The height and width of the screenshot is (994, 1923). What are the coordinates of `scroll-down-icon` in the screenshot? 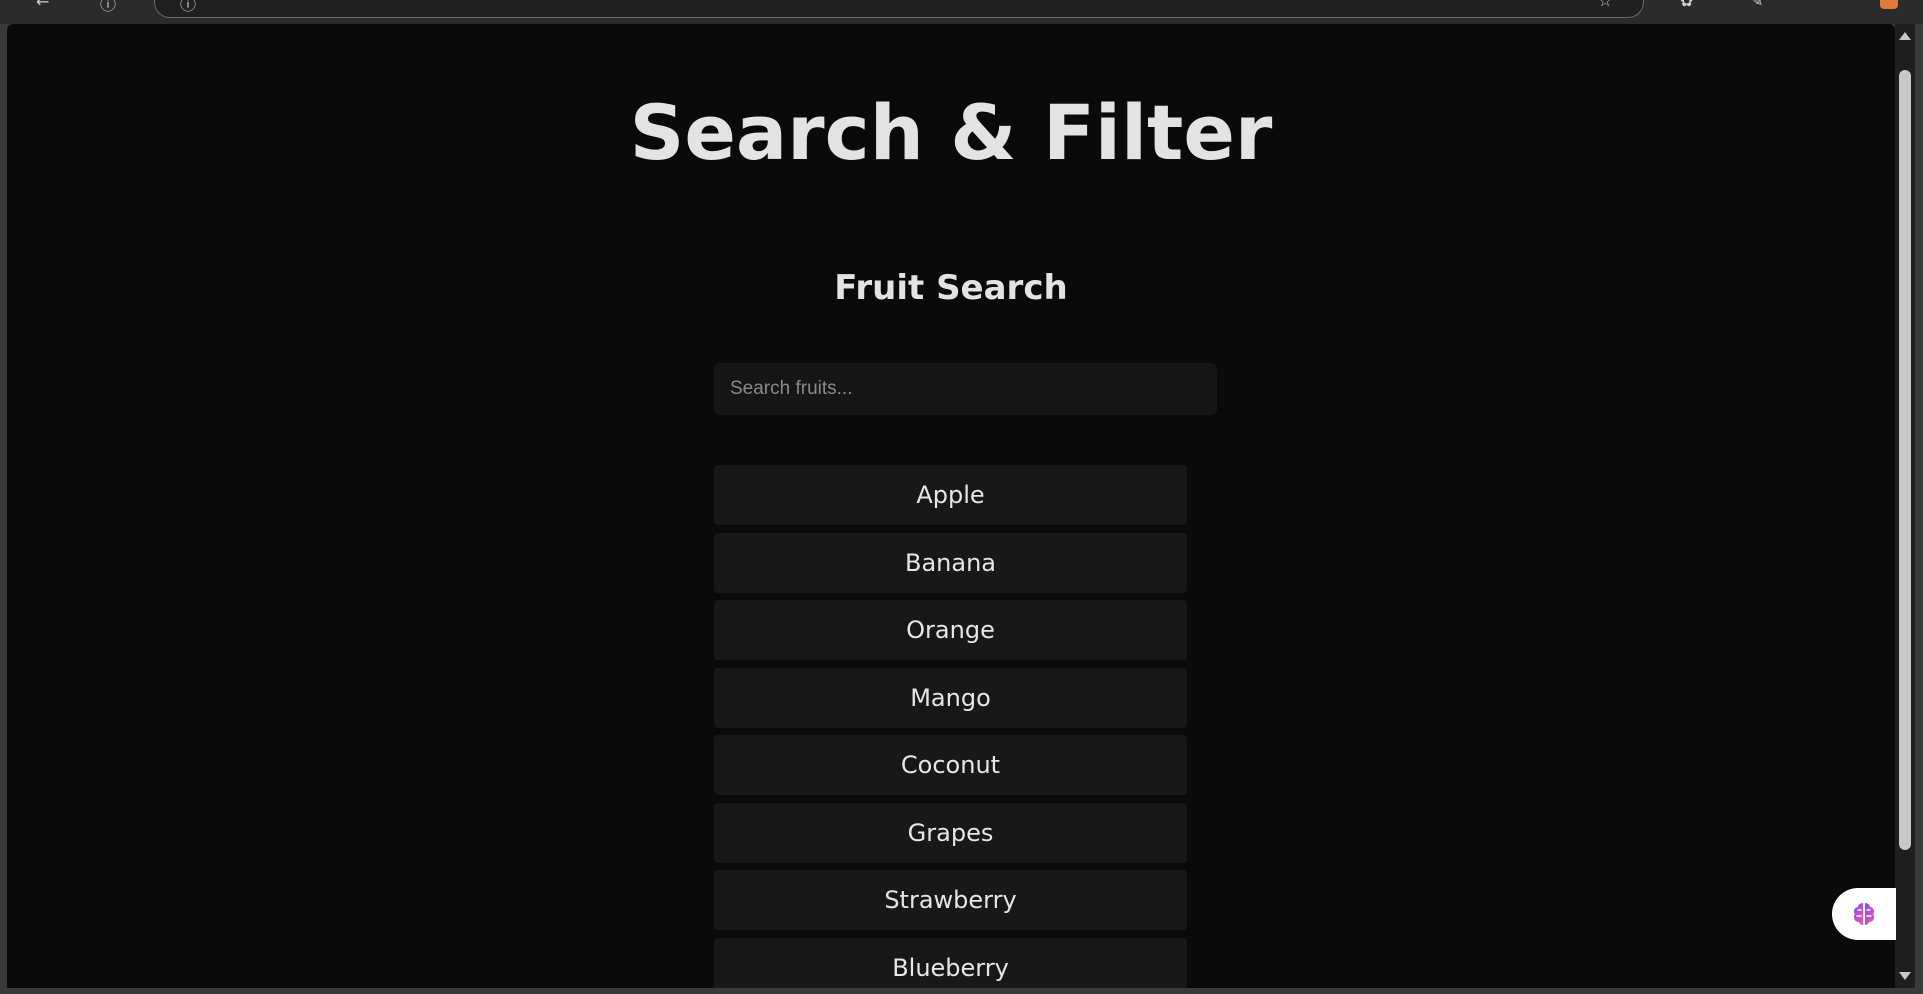 It's located at (1905, 976).